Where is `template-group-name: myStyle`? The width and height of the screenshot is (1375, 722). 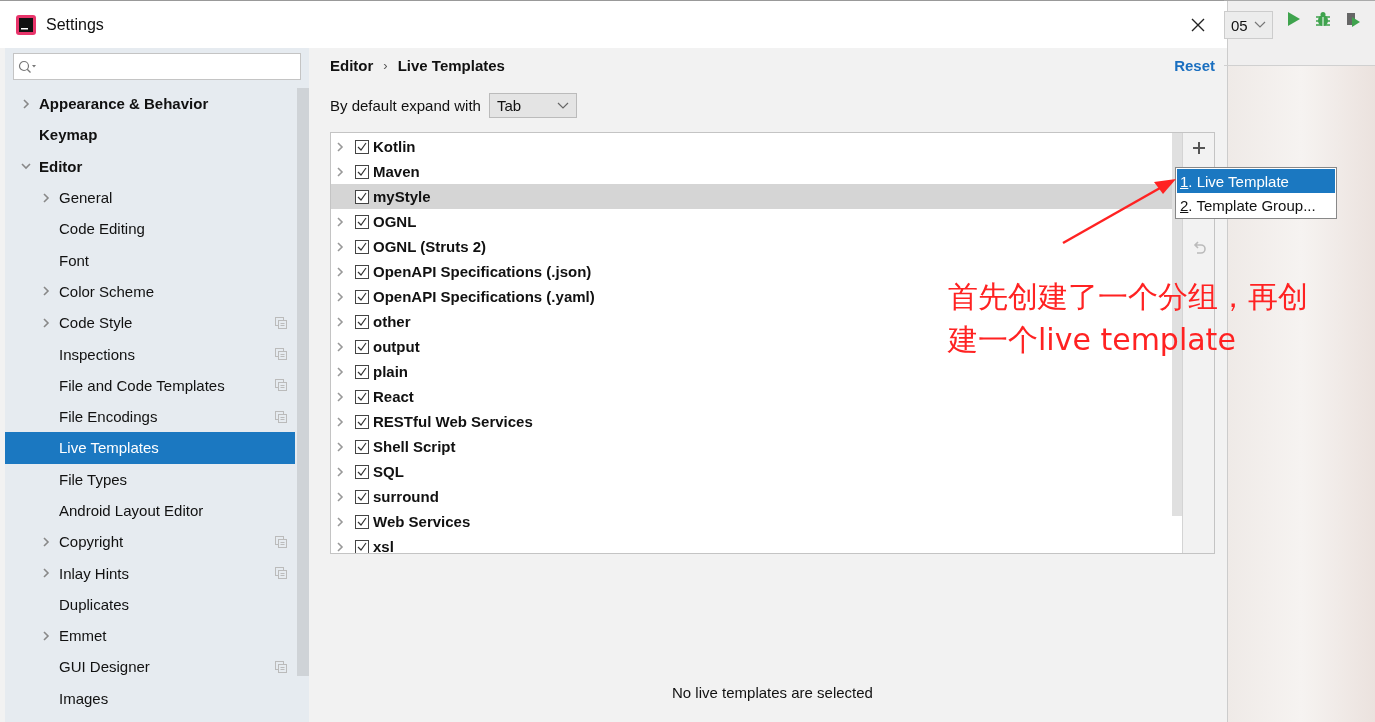 template-group-name: myStyle is located at coordinates (402, 196).